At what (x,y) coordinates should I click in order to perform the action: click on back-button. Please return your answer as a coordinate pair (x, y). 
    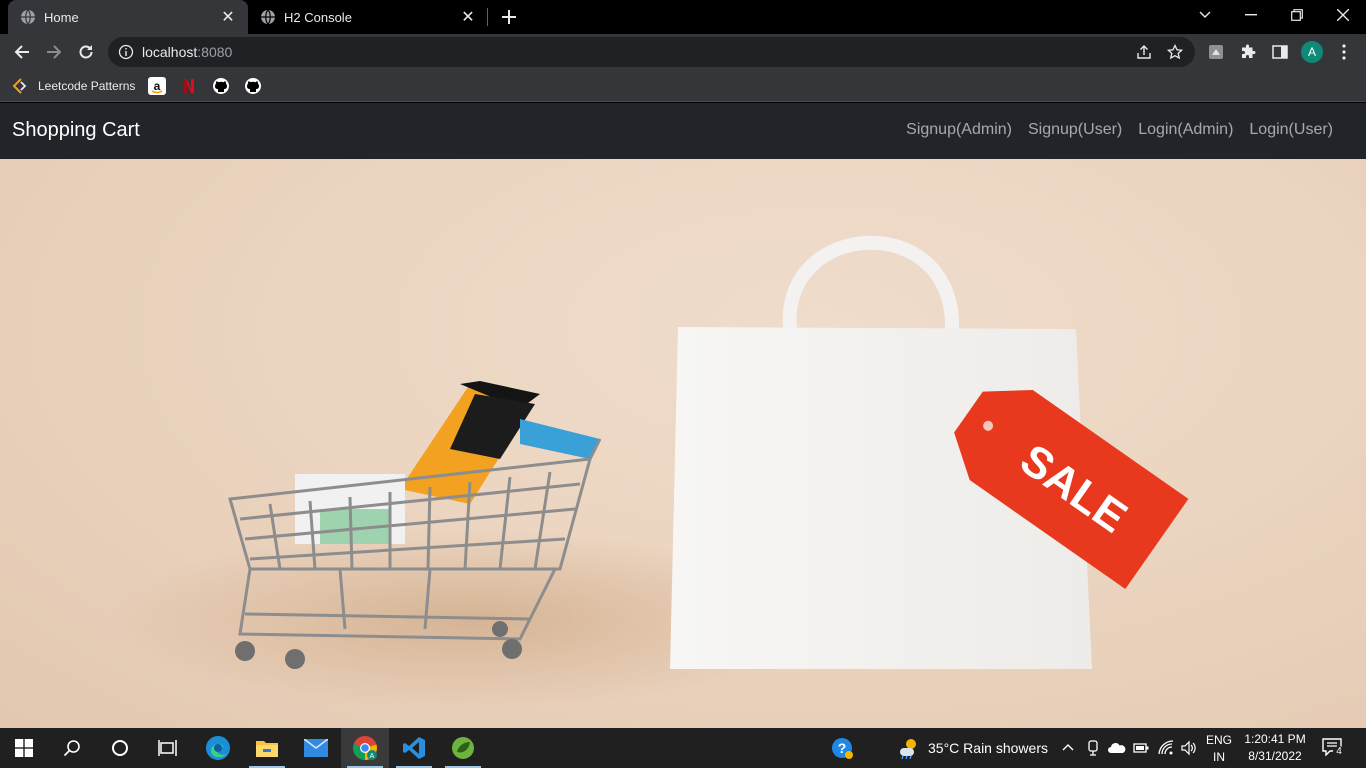
    Looking at the image, I should click on (22, 52).